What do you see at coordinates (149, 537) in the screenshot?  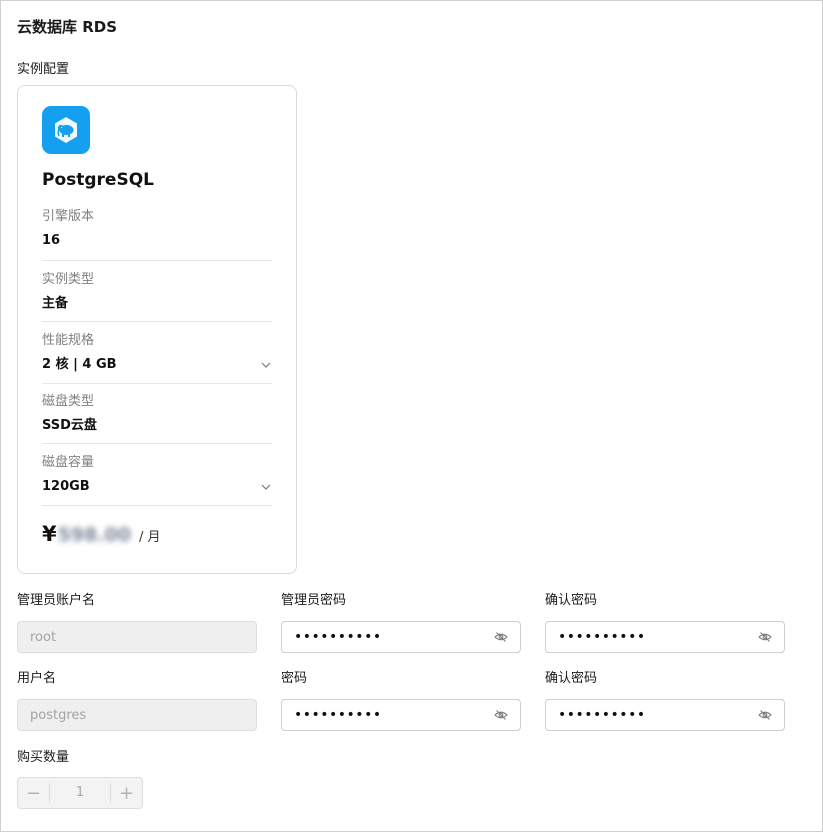 I see `price-unit: / 月` at bounding box center [149, 537].